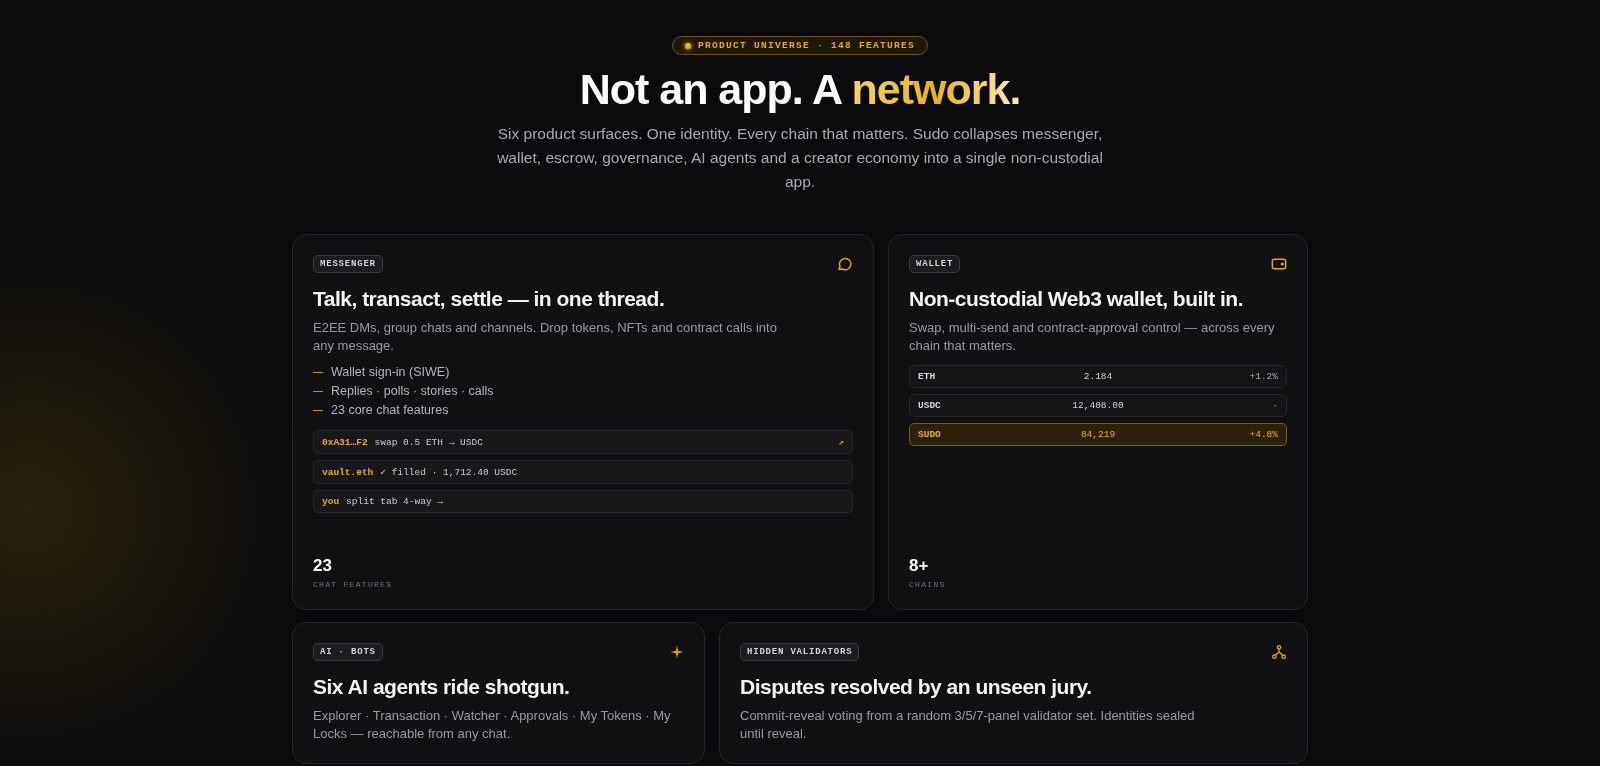 The height and width of the screenshot is (766, 1600). What do you see at coordinates (331, 501) in the screenshot?
I see `message-sender: you` at bounding box center [331, 501].